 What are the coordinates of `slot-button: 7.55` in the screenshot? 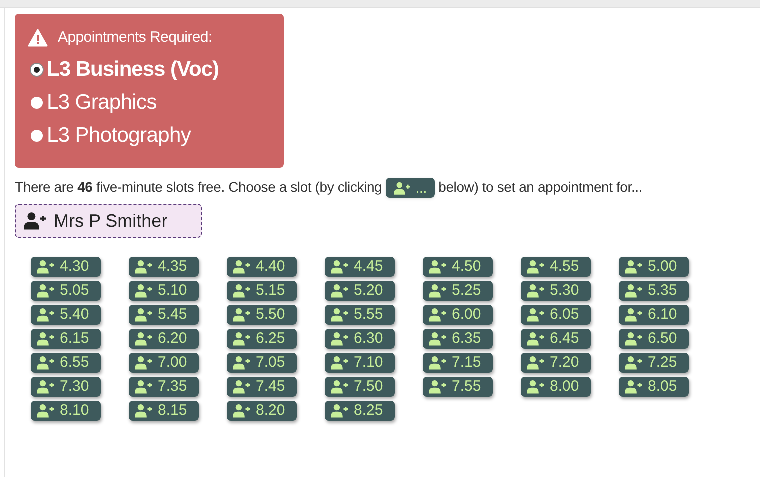 It's located at (458, 387).